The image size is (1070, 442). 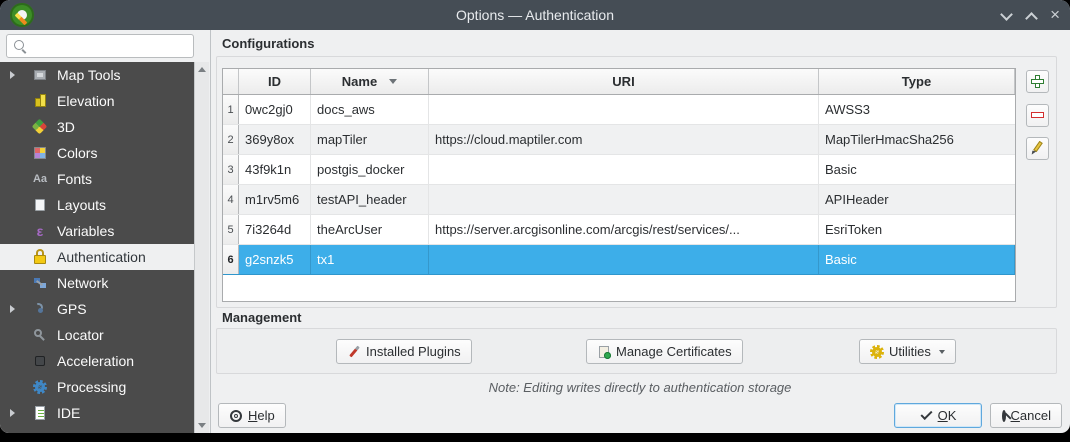 What do you see at coordinates (236, 416) in the screenshot?
I see `help-icon` at bounding box center [236, 416].